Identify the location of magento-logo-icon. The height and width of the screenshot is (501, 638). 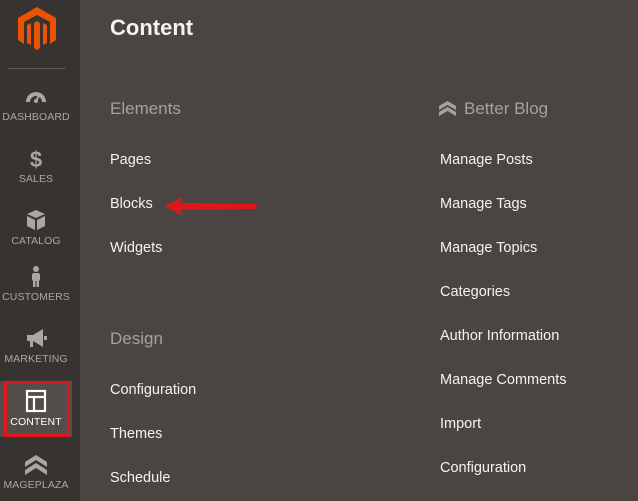
(37, 29).